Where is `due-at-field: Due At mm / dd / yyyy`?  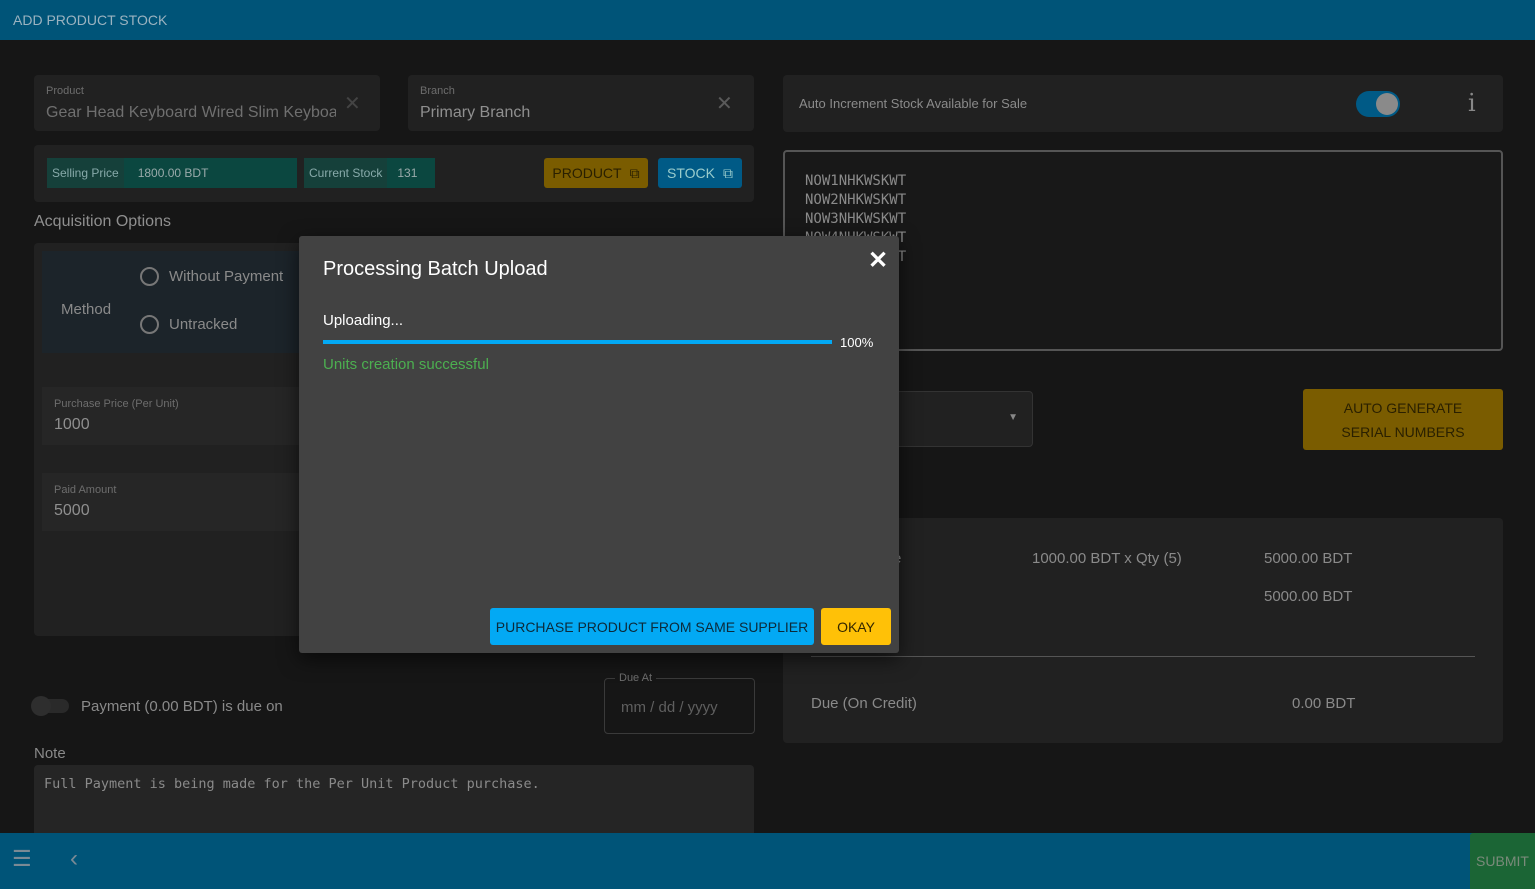
due-at-field: Due At mm / dd / yyyy is located at coordinates (679, 703).